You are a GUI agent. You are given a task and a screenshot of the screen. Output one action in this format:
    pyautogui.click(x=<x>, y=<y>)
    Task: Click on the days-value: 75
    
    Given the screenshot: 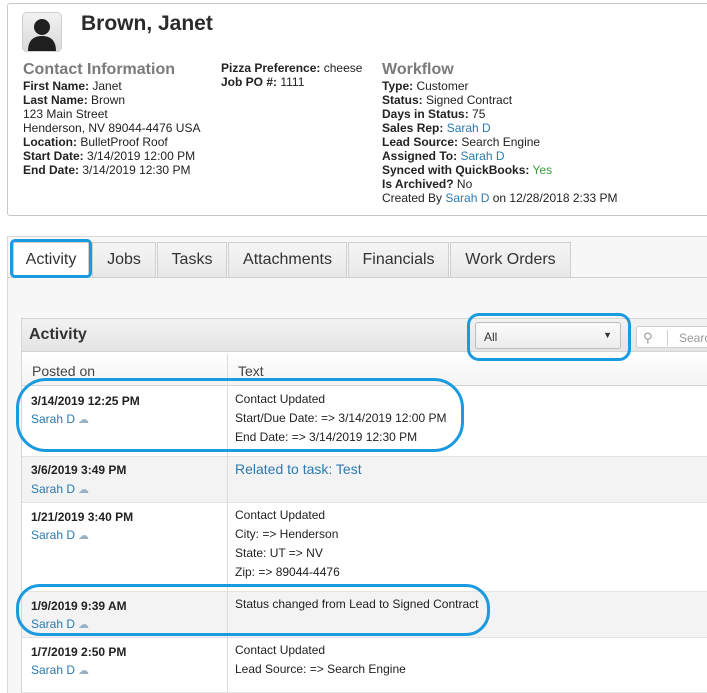 What is the action you would take?
    pyautogui.click(x=479, y=114)
    